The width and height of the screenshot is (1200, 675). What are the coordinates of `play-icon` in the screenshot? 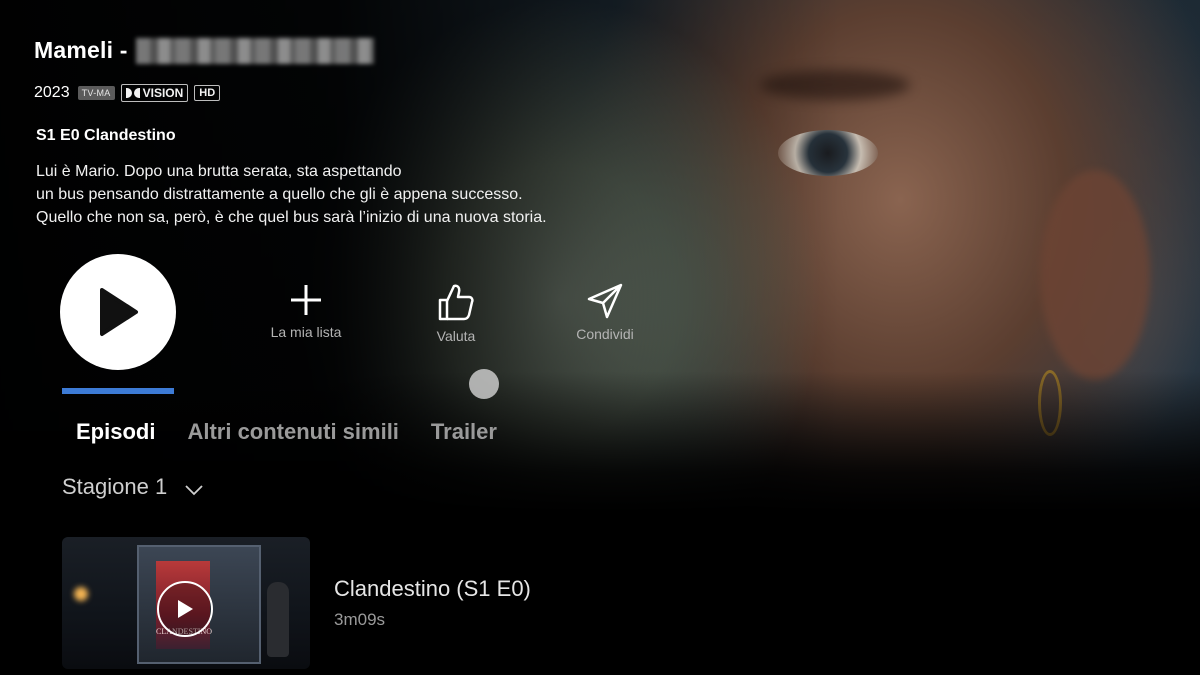 It's located at (119, 312).